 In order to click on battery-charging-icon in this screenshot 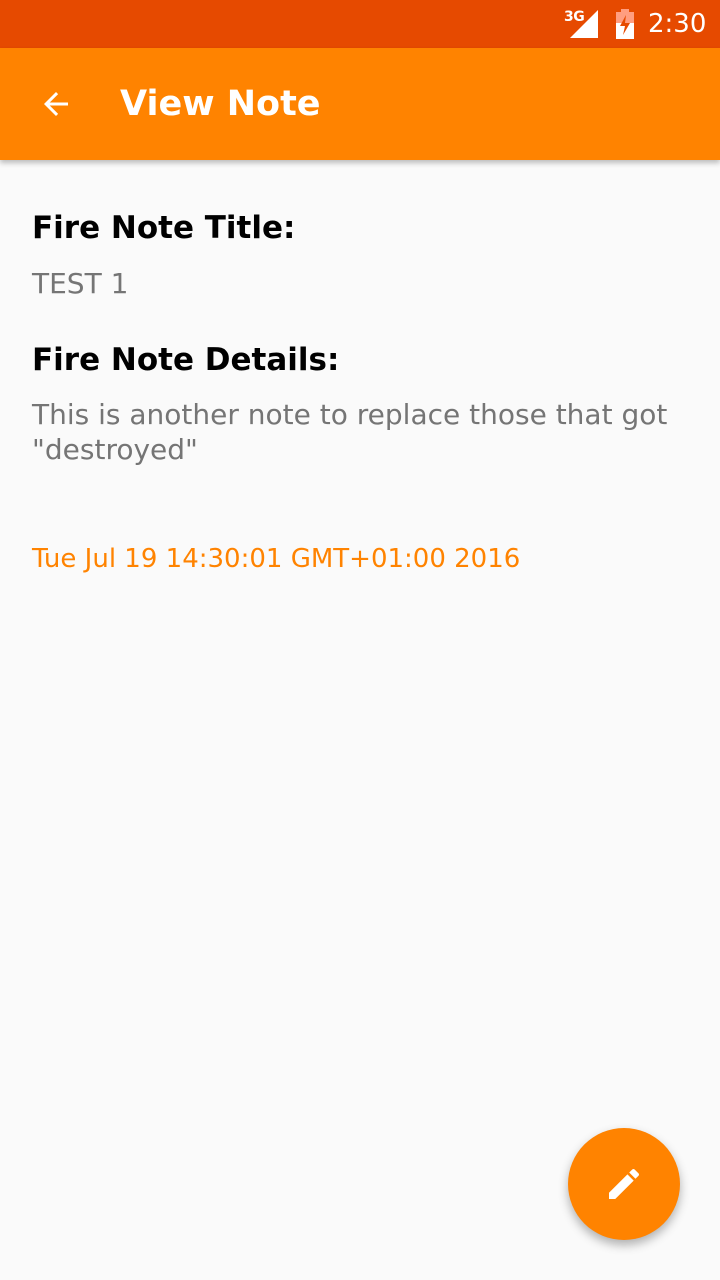, I will do `click(625, 24)`.